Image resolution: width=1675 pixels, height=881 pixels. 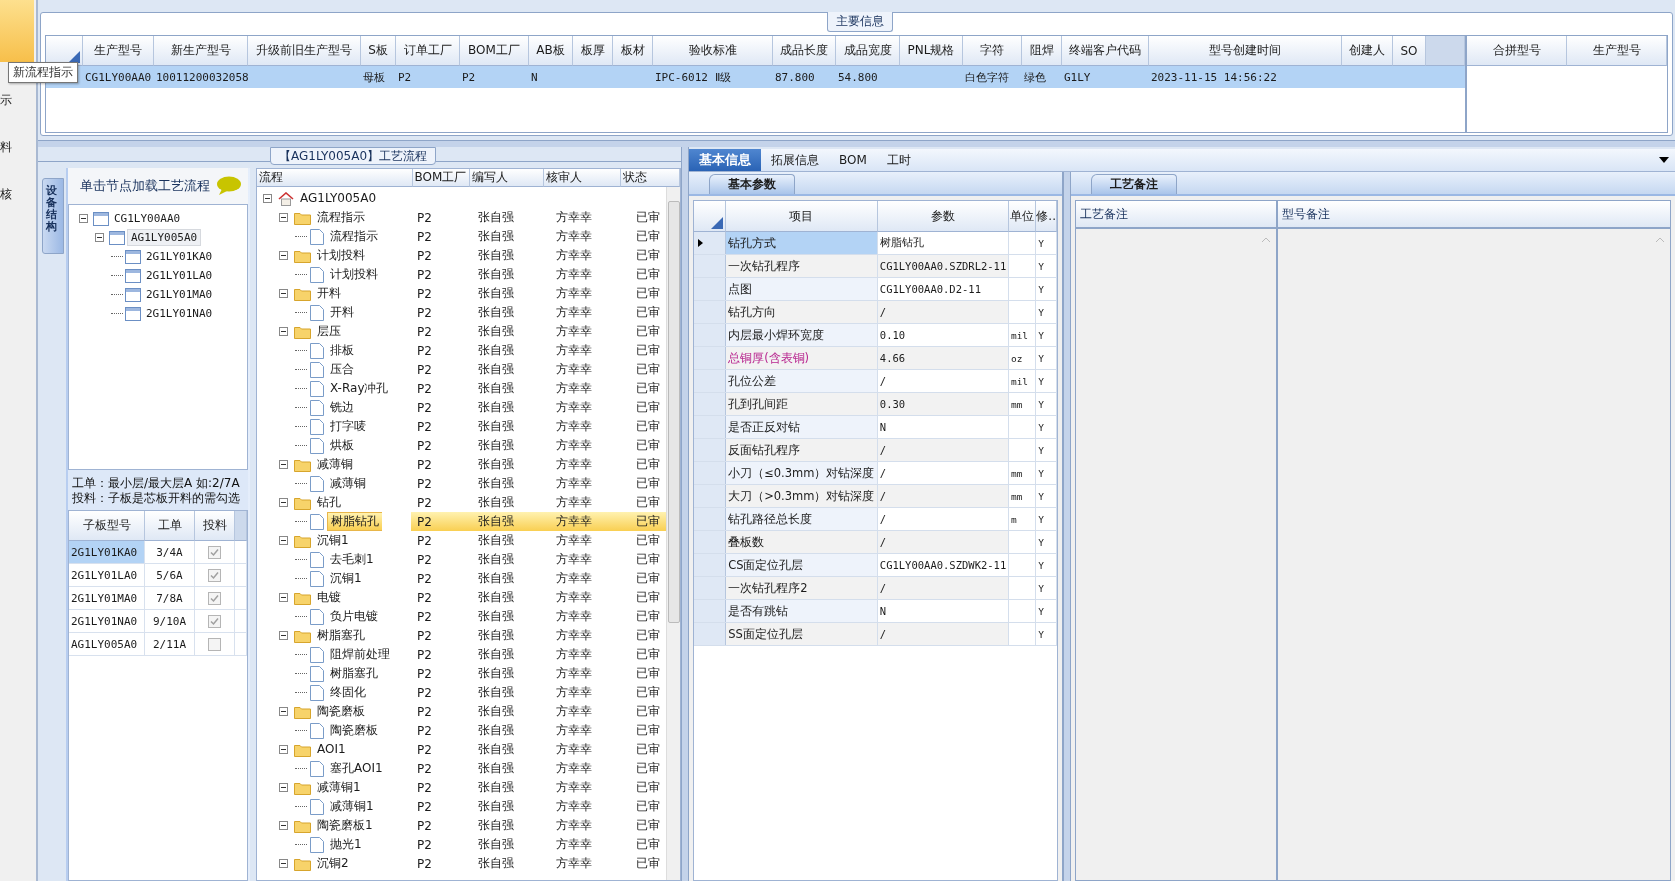 What do you see at coordinates (147, 218) in the screenshot?
I see `tree-node: CG1LY00AA0` at bounding box center [147, 218].